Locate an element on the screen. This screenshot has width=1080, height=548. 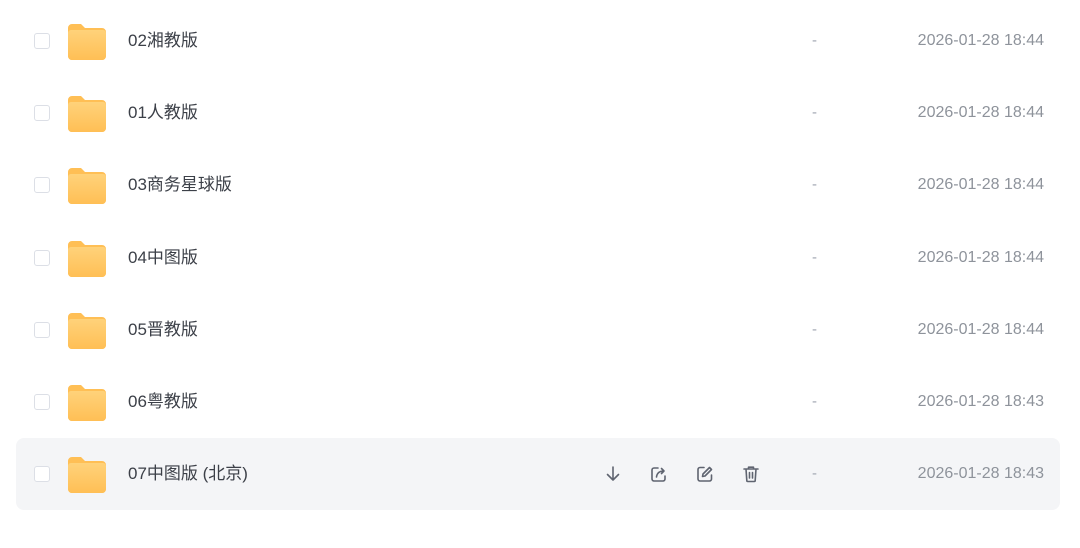
file-name: 01人教版 is located at coordinates (163, 113).